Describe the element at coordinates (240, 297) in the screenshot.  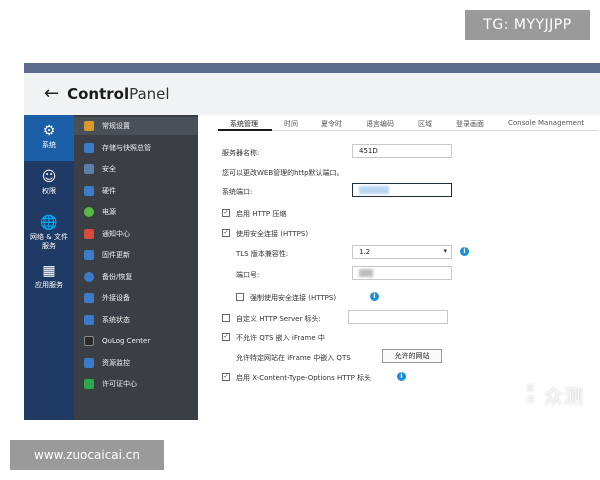
I see `force-https-checkbox` at that location.